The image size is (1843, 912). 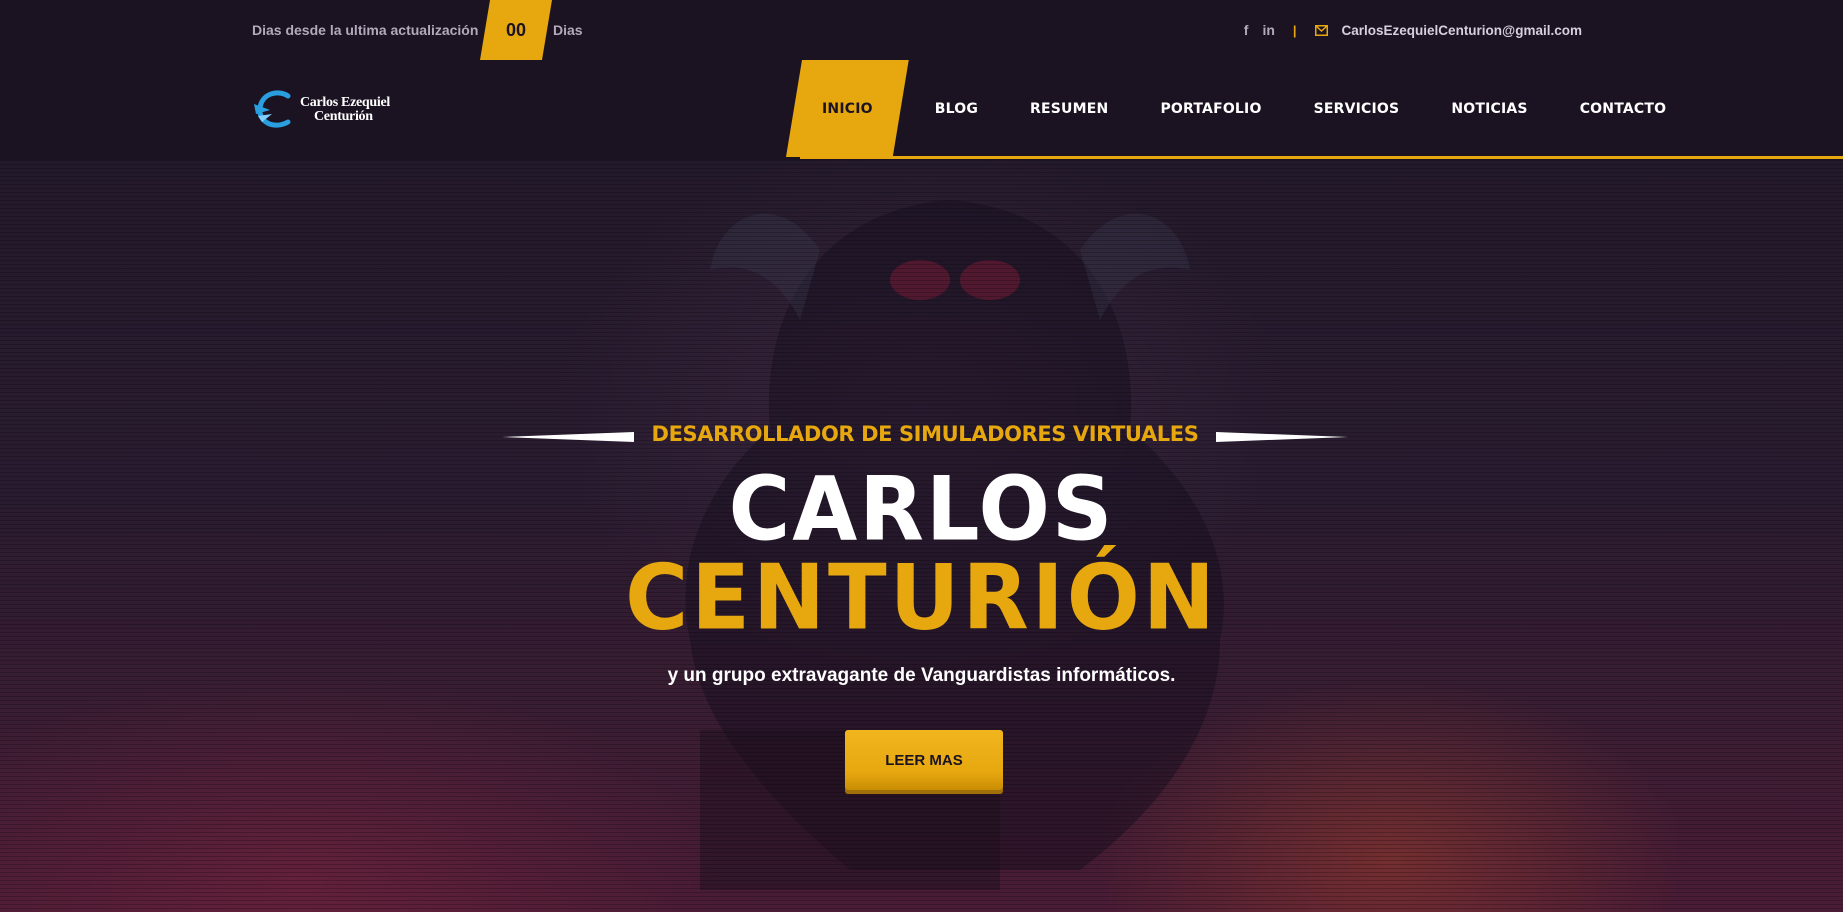 What do you see at coordinates (1268, 30) in the screenshot?
I see `linkedin-icon: in` at bounding box center [1268, 30].